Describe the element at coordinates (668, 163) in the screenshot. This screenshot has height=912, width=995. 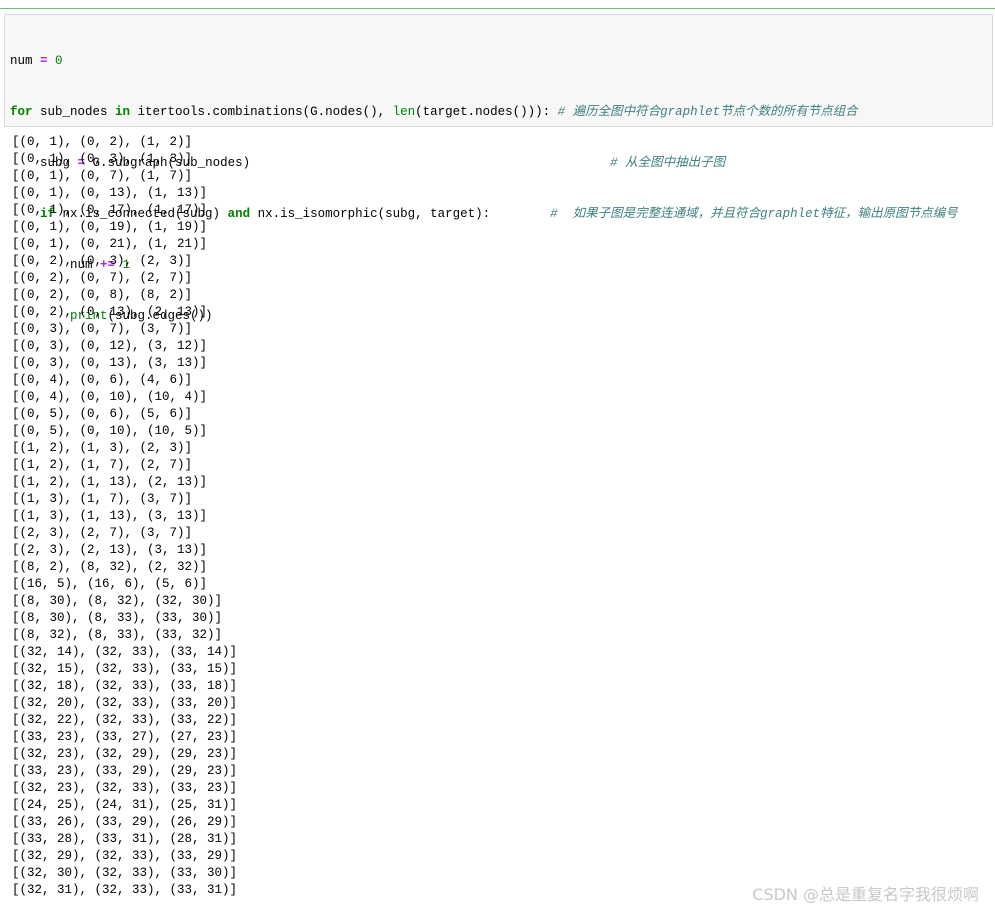
I see `code-comment: # 从全图中抽出子图` at that location.